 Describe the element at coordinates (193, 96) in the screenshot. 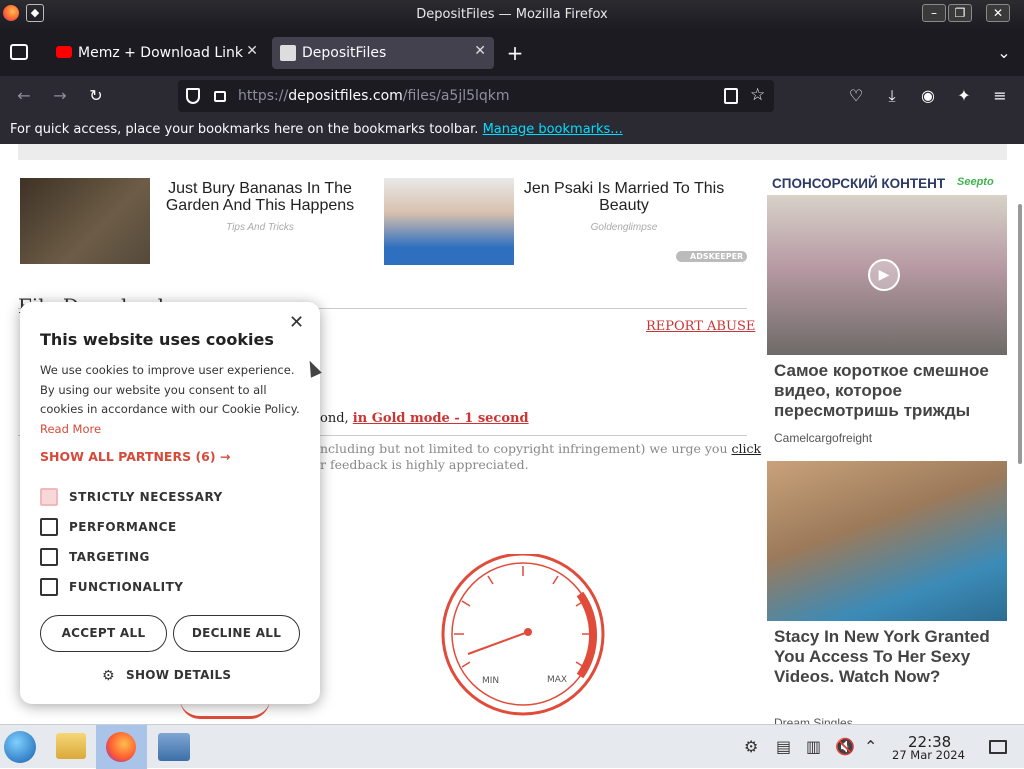

I see `tracking-shield-icon` at that location.